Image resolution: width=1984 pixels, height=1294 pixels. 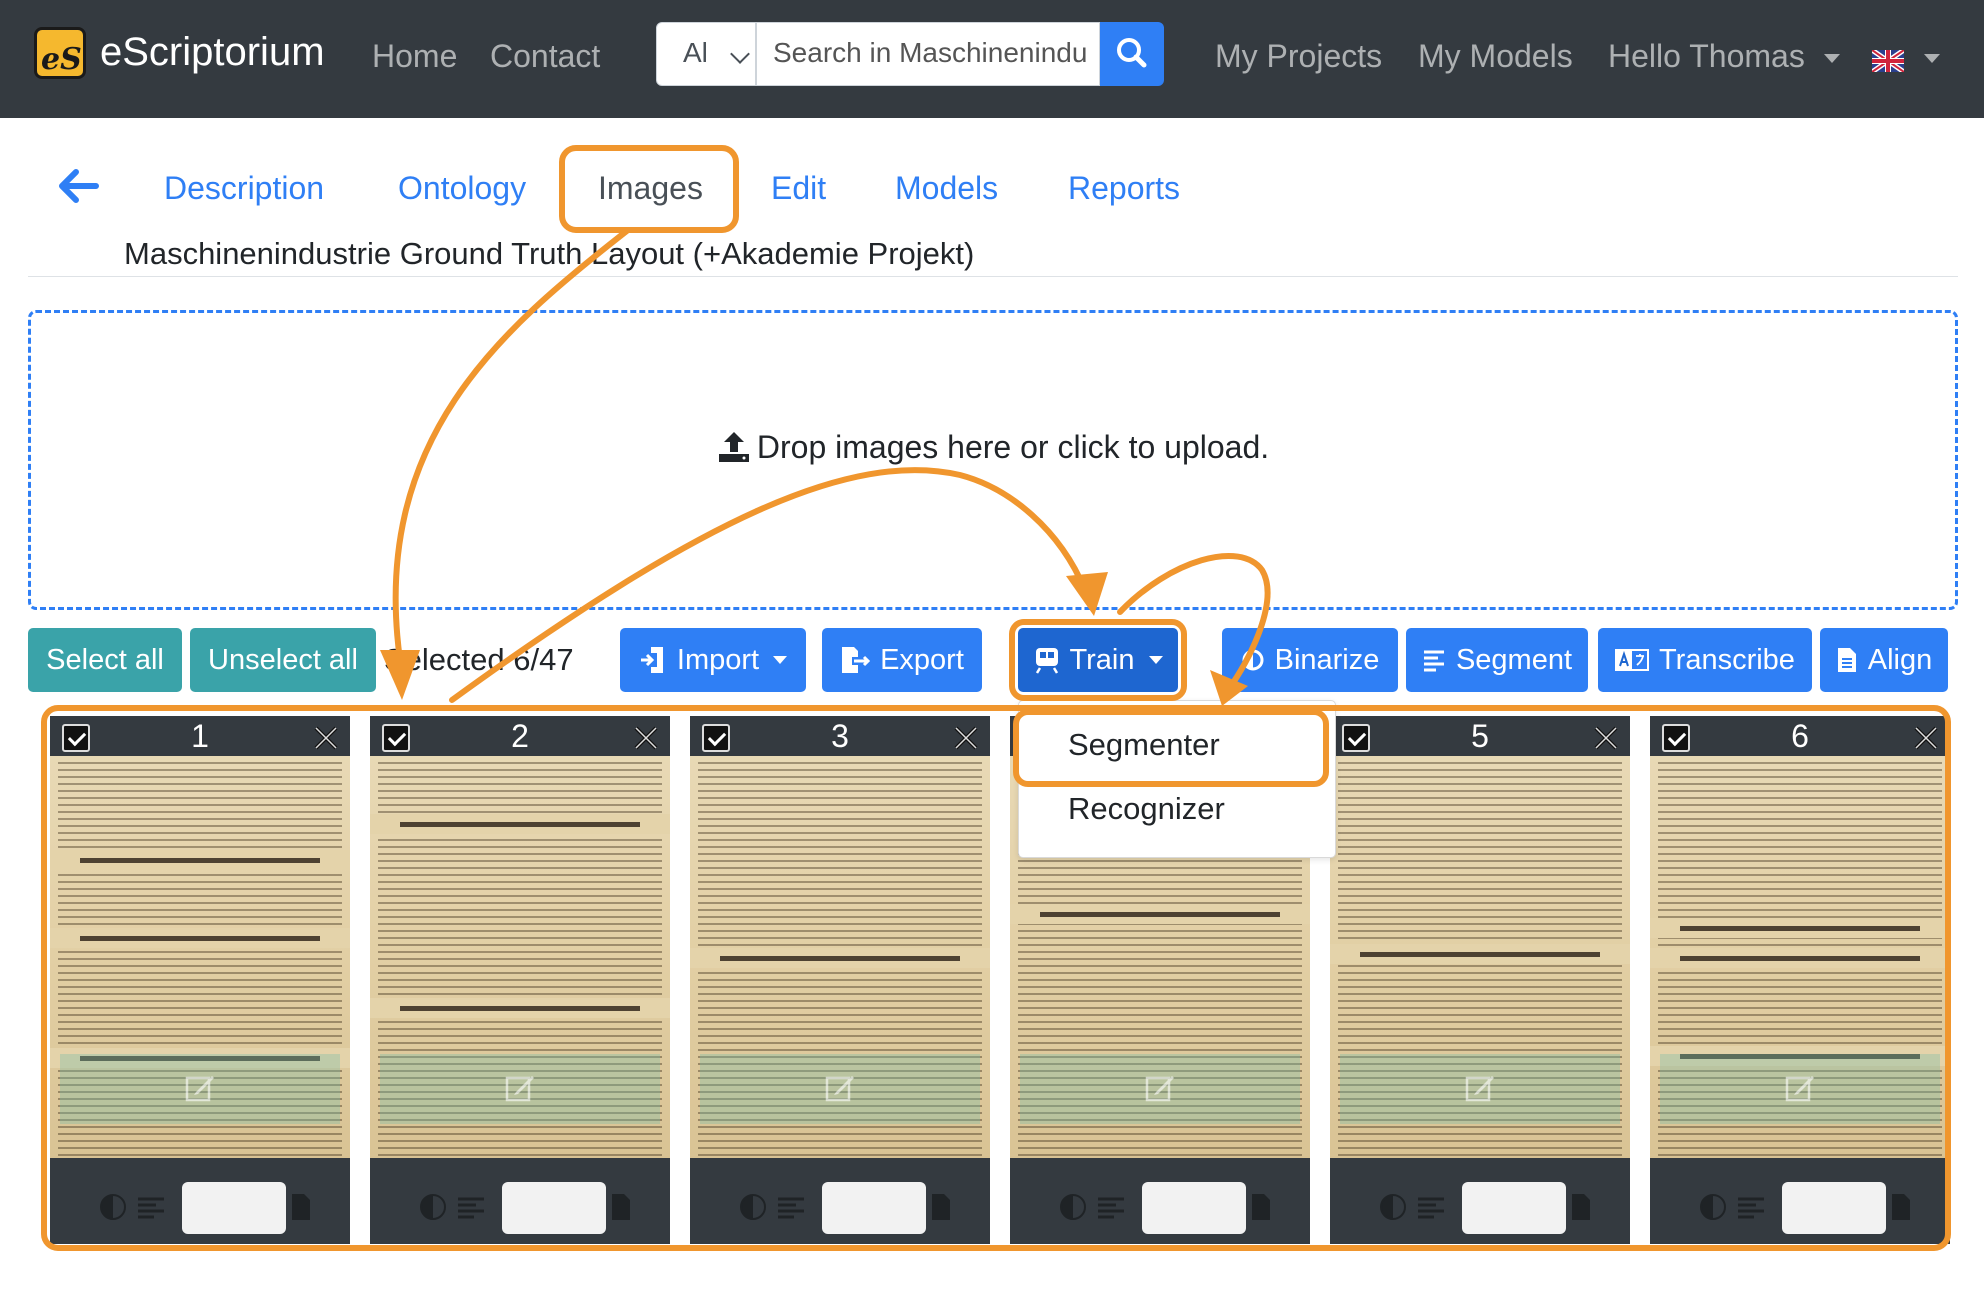 I want to click on selected-count: Selected 6/47, so click(x=479, y=659).